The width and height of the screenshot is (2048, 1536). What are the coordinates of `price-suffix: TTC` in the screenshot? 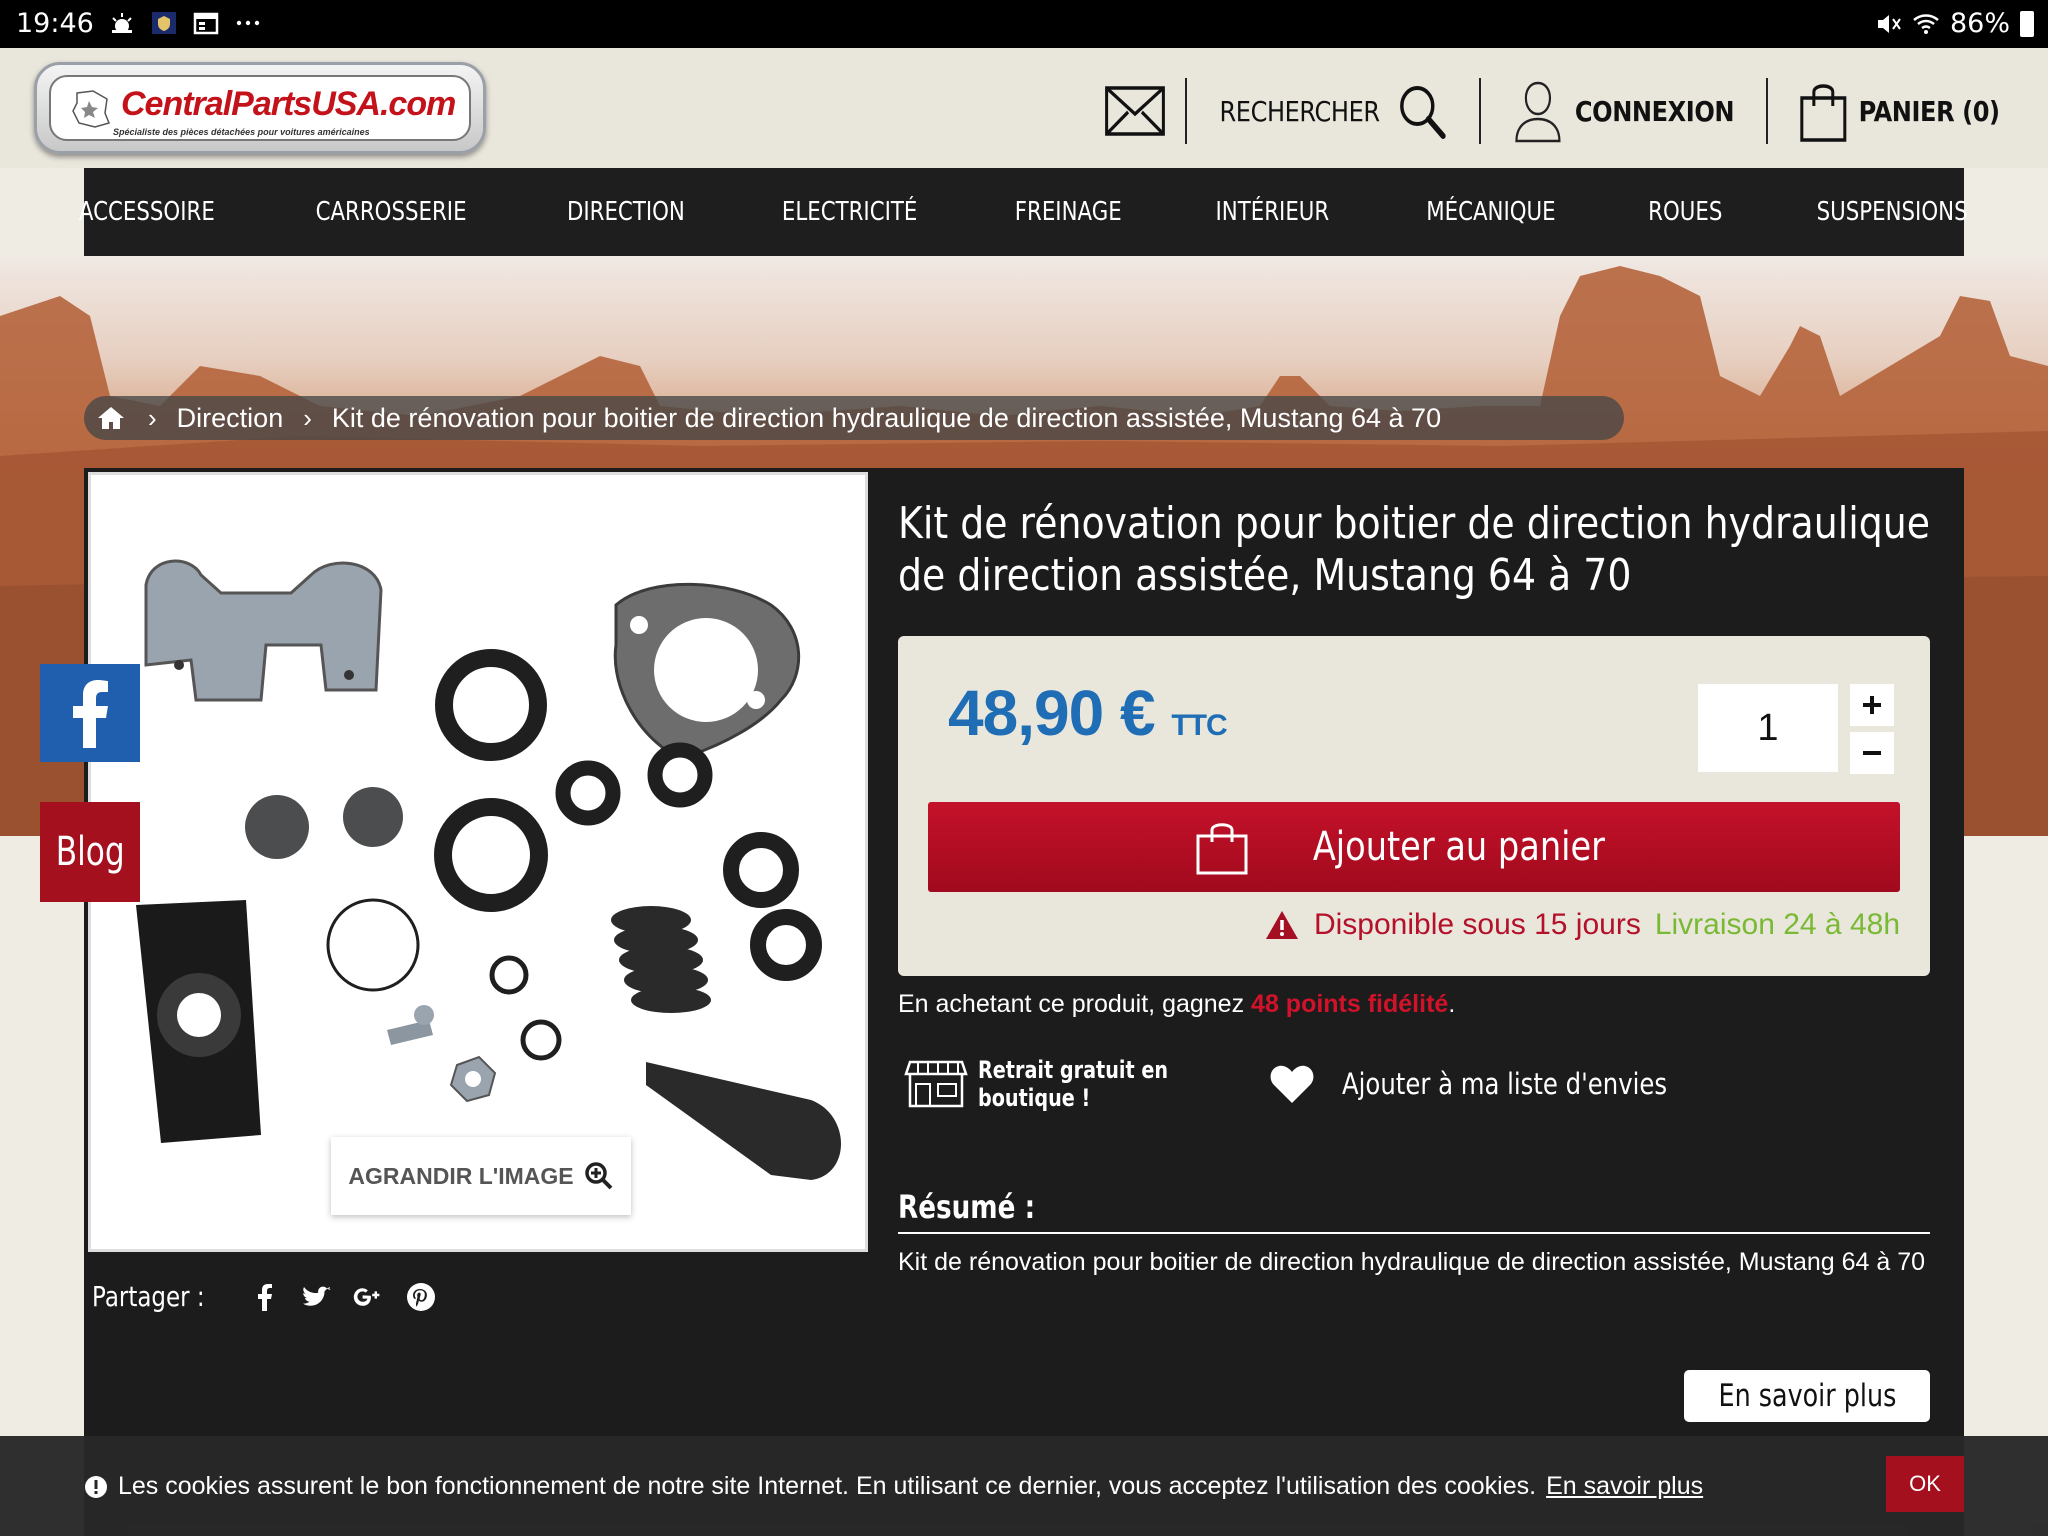 It's located at (1199, 725).